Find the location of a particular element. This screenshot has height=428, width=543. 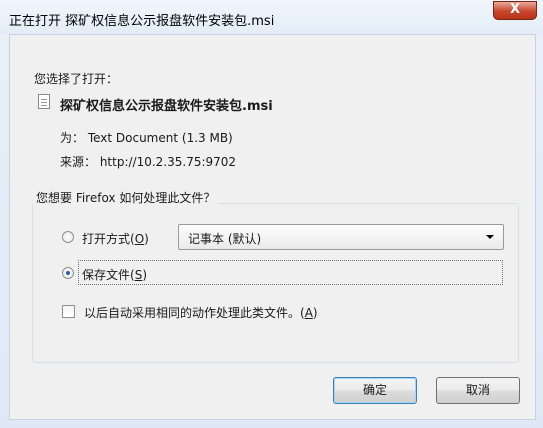

dropdown-arrow-icon is located at coordinates (490, 237).